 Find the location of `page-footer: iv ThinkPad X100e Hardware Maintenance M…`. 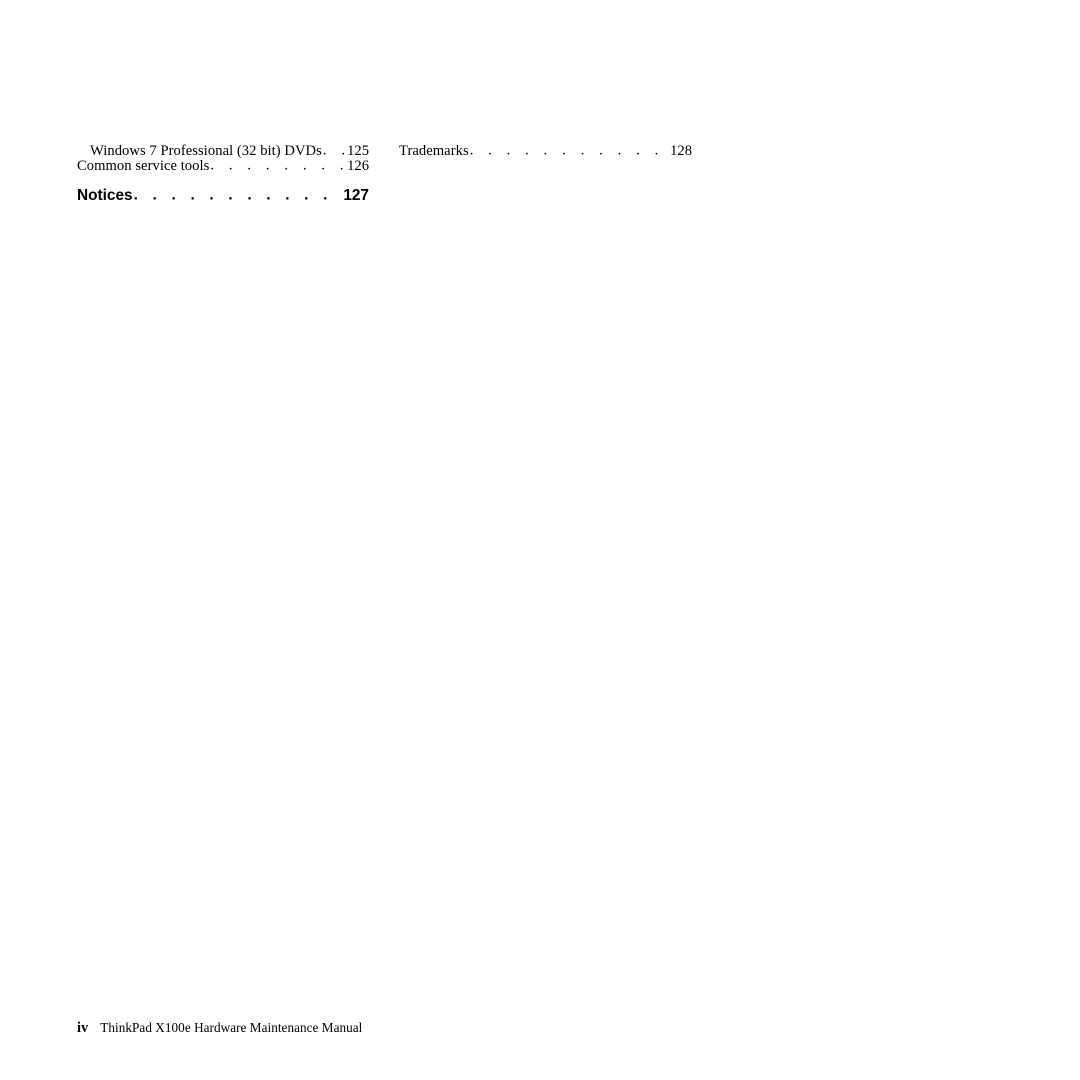

page-footer: iv ThinkPad X100e Hardware Maintenance M… is located at coordinates (219, 1028).